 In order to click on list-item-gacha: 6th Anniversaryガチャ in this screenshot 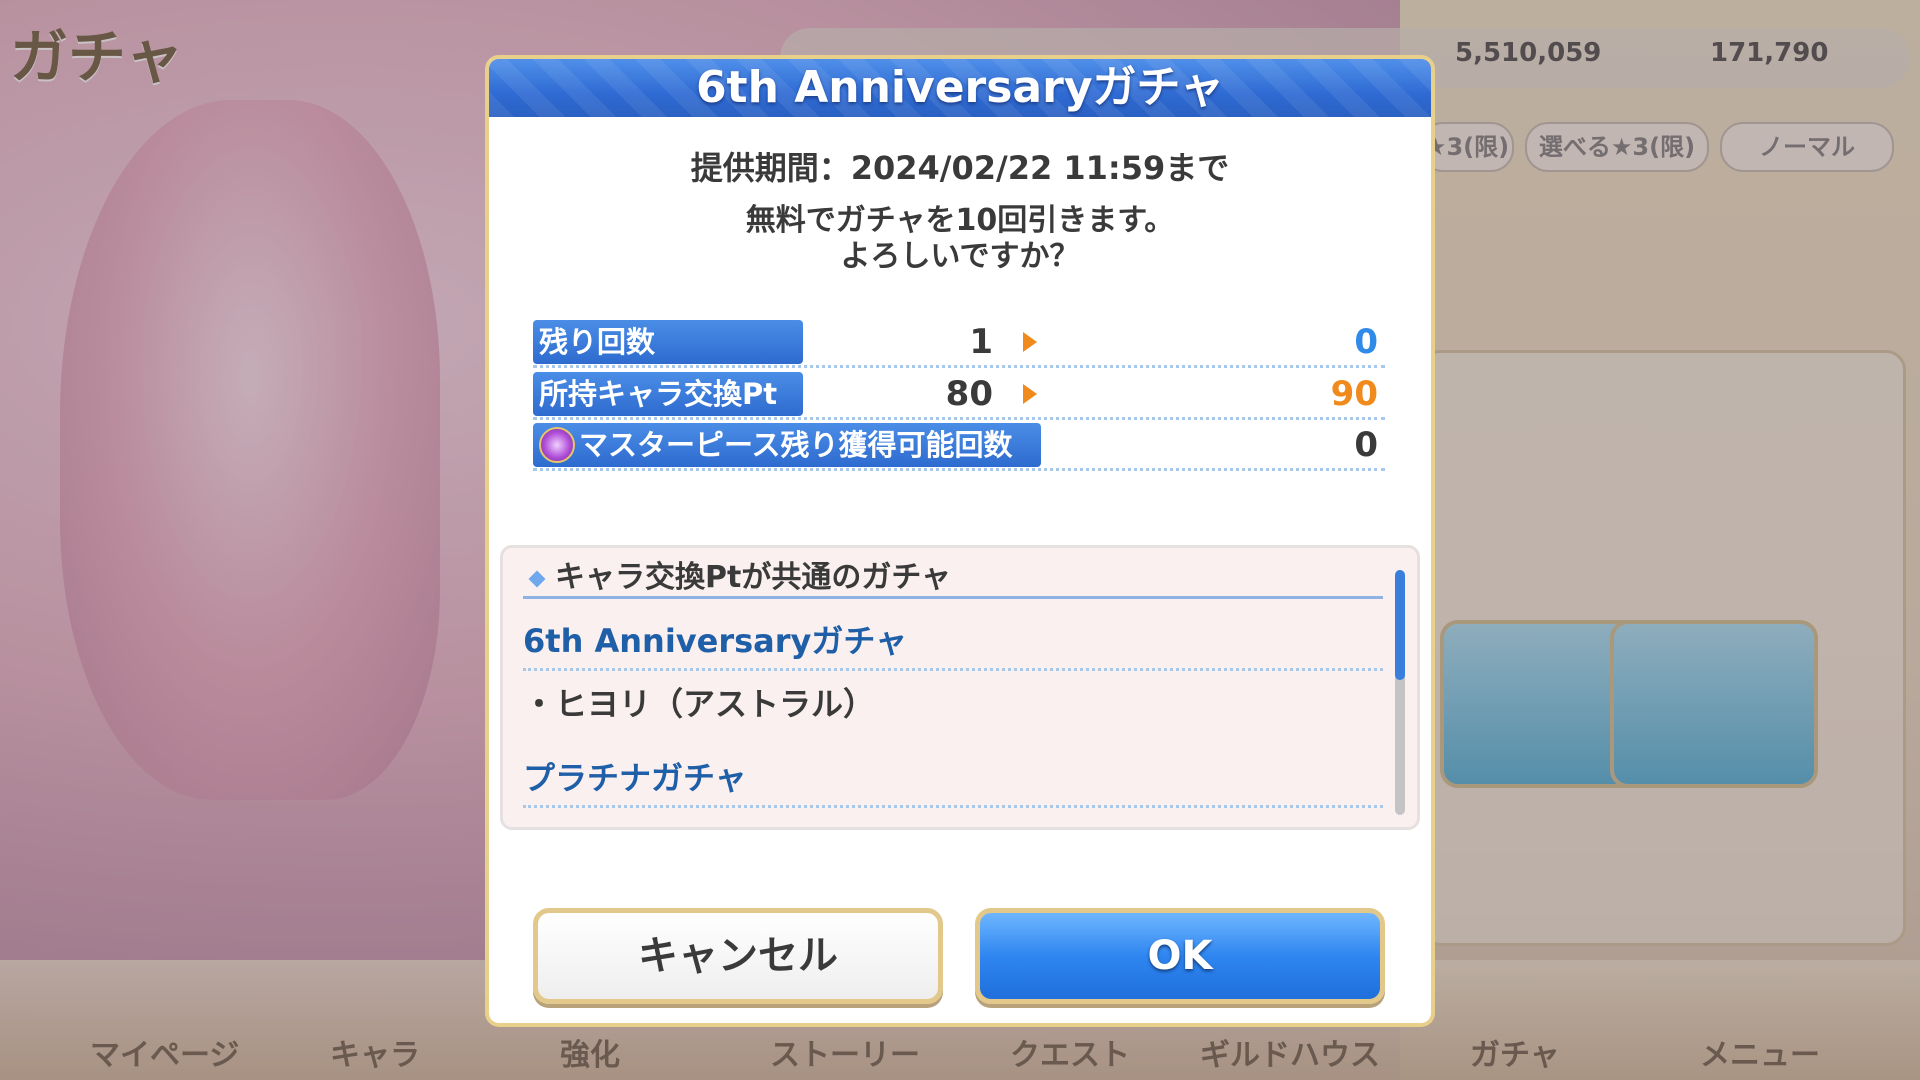, I will do `click(953, 643)`.